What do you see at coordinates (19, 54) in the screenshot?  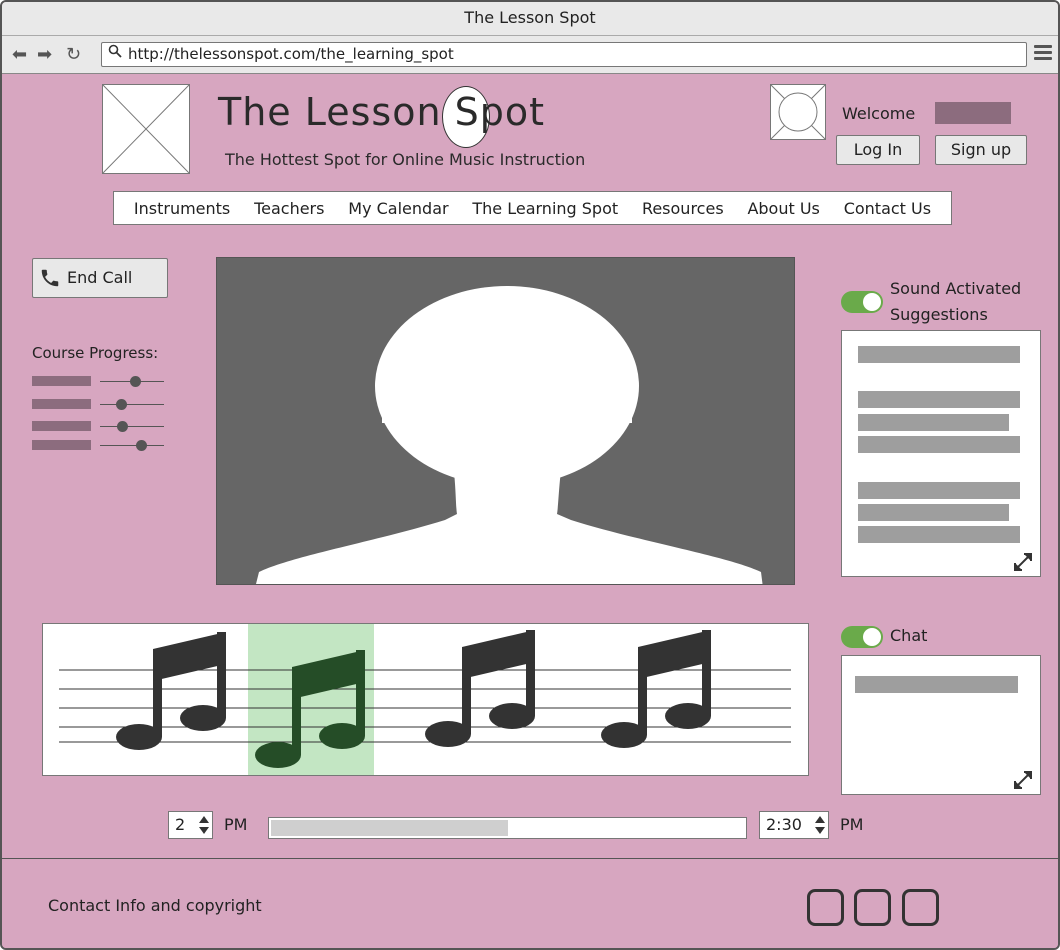 I see `back-arrow-icon: ⬅` at bounding box center [19, 54].